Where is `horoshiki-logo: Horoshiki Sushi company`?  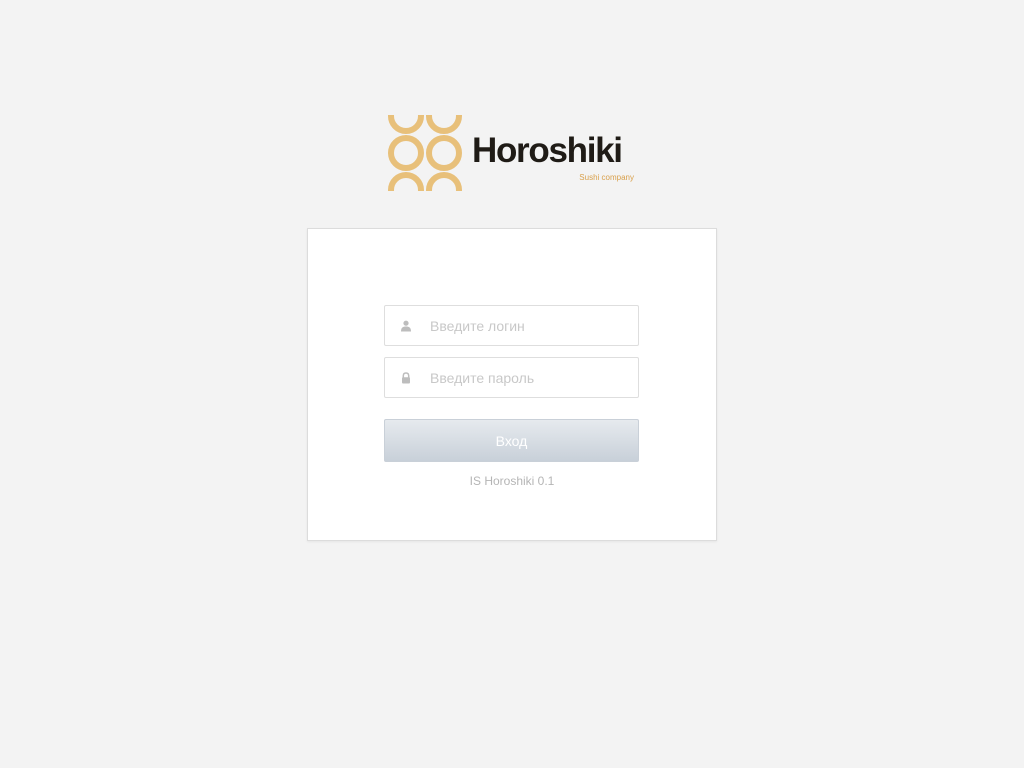
horoshiki-logo: Horoshiki Sushi company is located at coordinates (512, 153).